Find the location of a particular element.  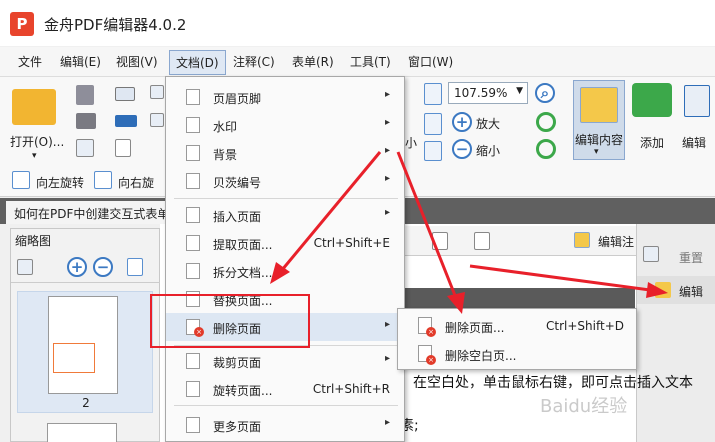

arrow-to-delete-page is located at coordinates (331, 211).